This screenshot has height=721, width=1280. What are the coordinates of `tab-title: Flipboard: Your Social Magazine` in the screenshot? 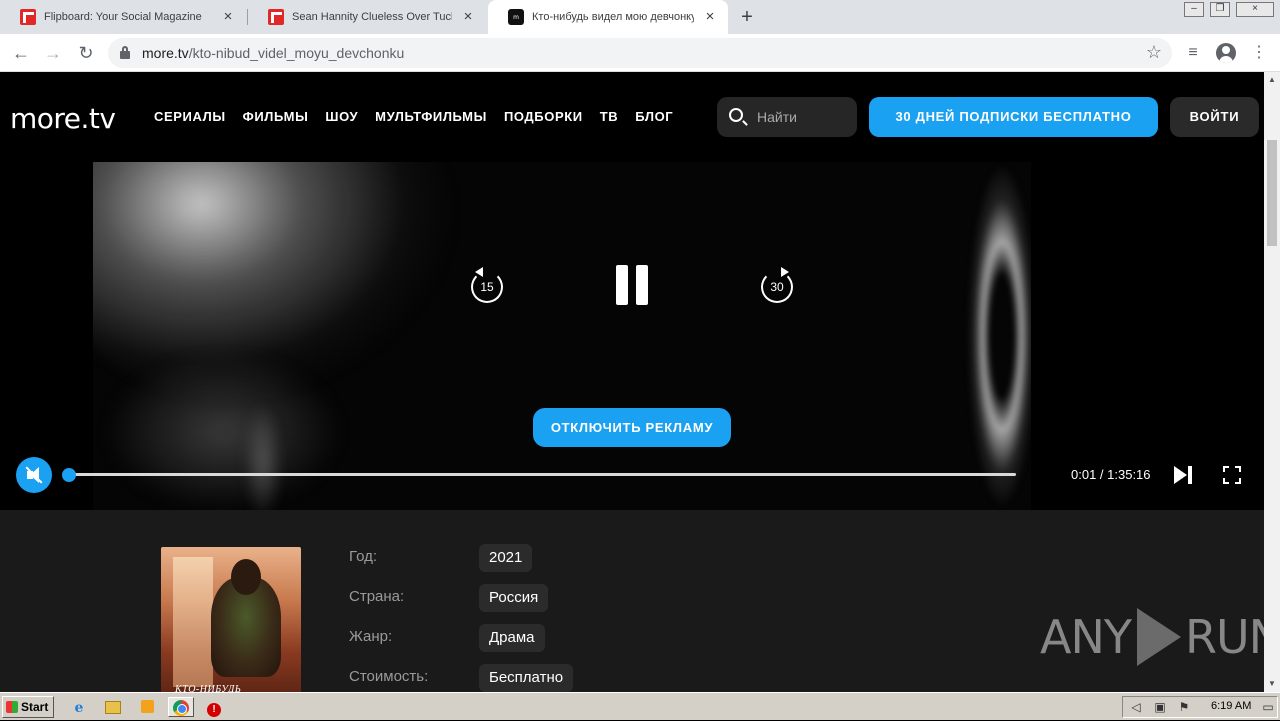 It's located at (123, 17).